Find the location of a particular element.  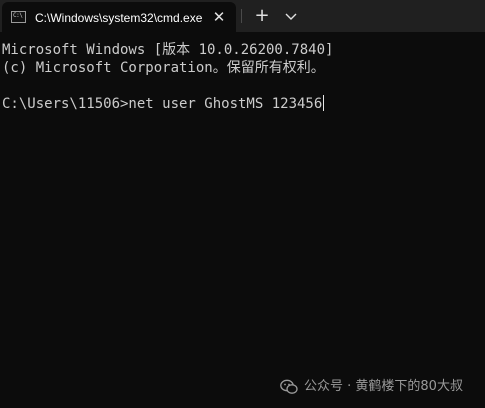

tab-bar: C:\ C:\Windows\system32\cmd.exe ✕ + is located at coordinates (242, 16).